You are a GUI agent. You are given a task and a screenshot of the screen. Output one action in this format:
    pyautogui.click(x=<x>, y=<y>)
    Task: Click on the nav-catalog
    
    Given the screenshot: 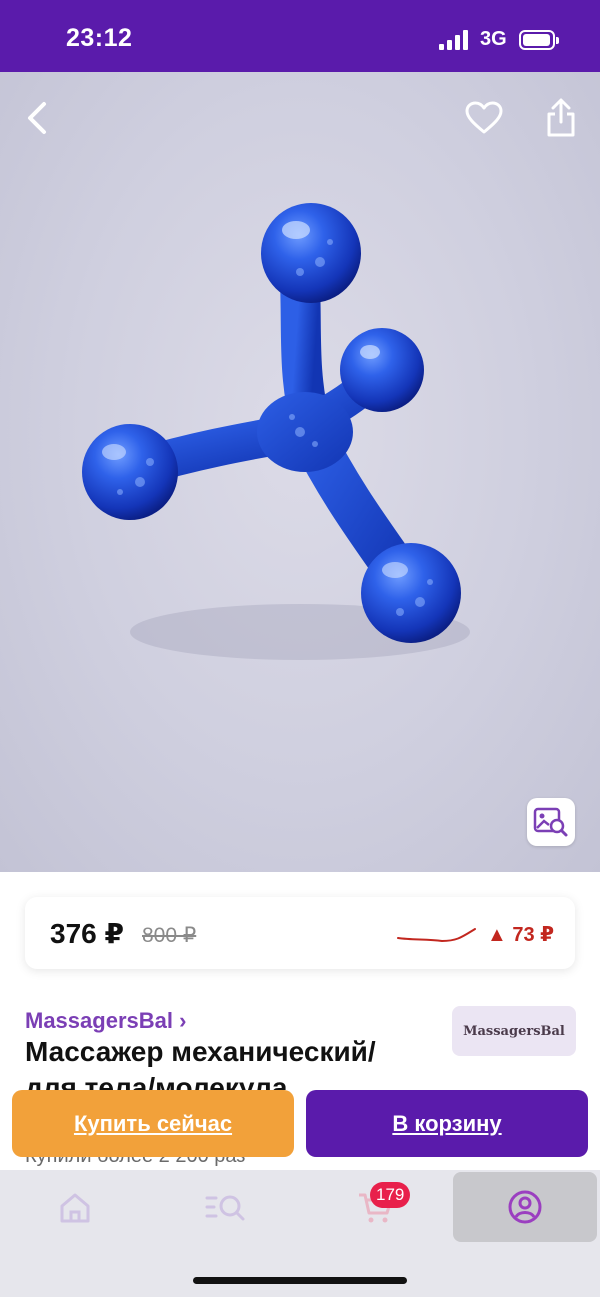 What is the action you would take?
    pyautogui.click(x=225, y=1208)
    